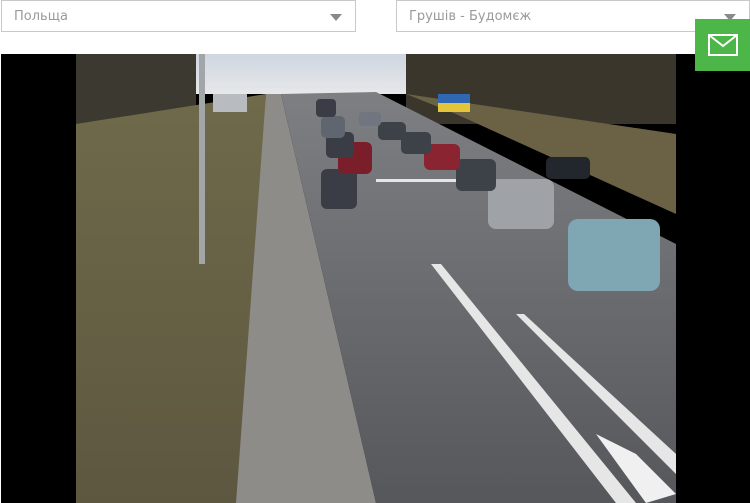 This screenshot has height=503, width=750. I want to click on country-select-value: Польща, so click(41, 16).